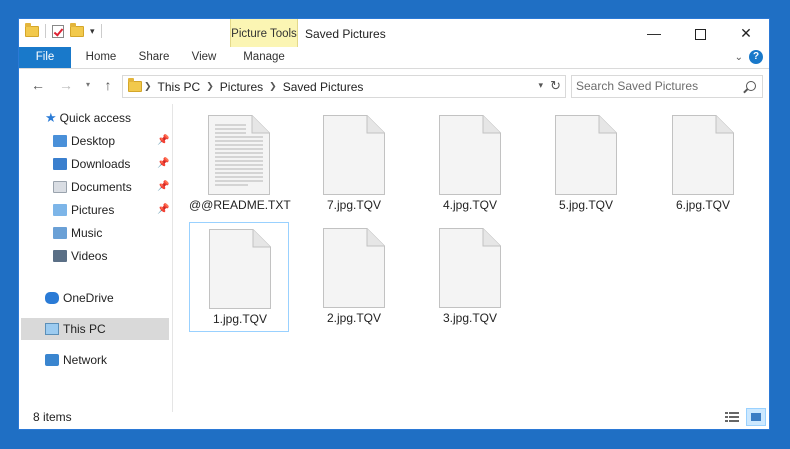  What do you see at coordinates (51, 117) in the screenshot?
I see `star-icon: ★` at bounding box center [51, 117].